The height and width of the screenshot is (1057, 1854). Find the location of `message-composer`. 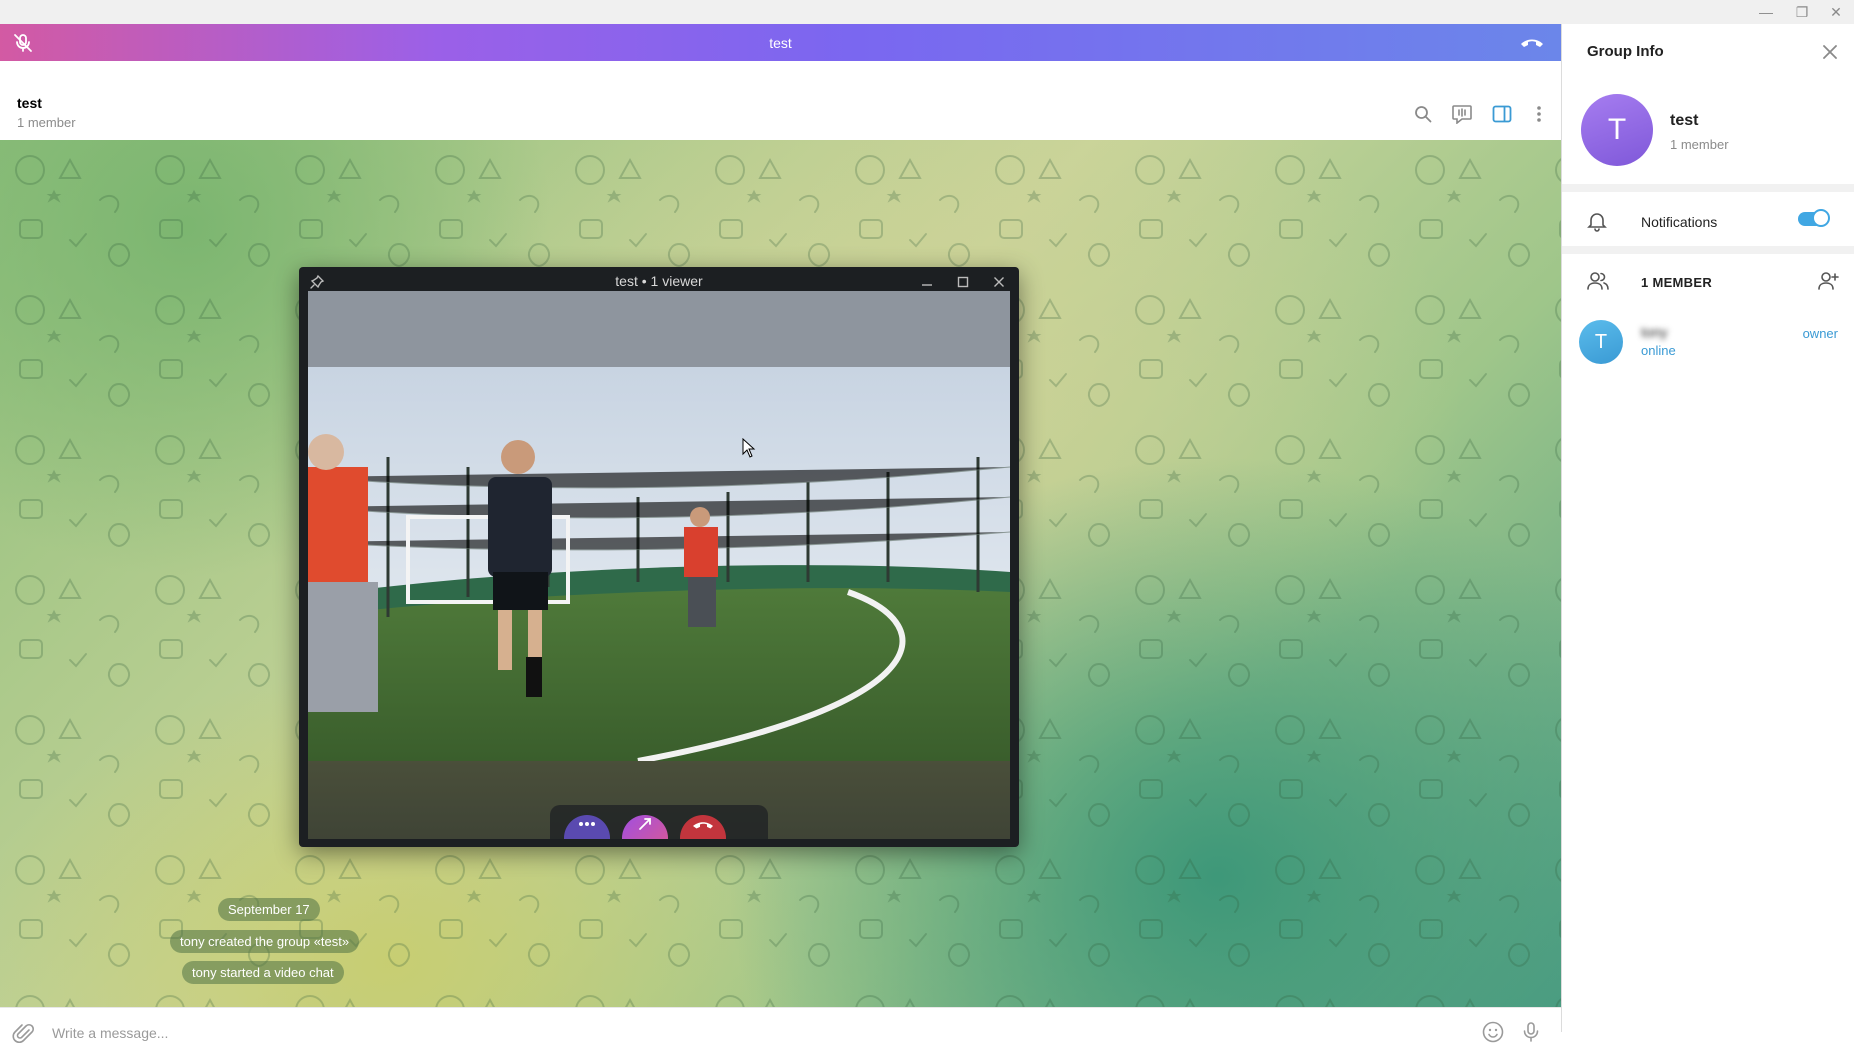

message-composer is located at coordinates (780, 1032).